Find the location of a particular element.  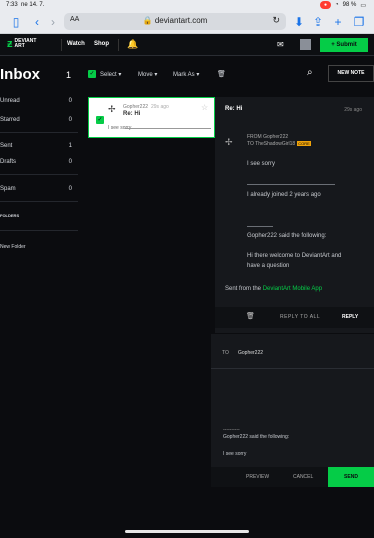

move-dropdown: Move ▾ is located at coordinates (147, 74).